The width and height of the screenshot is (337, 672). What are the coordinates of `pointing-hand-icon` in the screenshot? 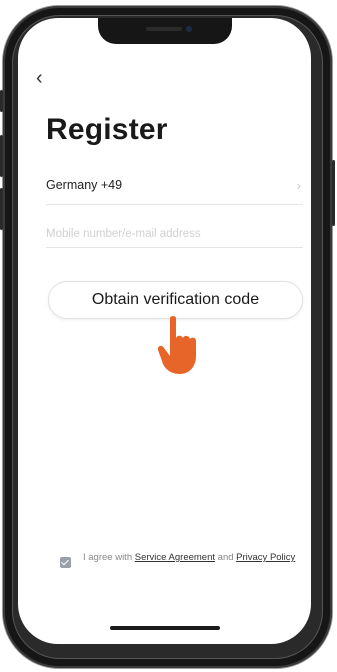 It's located at (176, 345).